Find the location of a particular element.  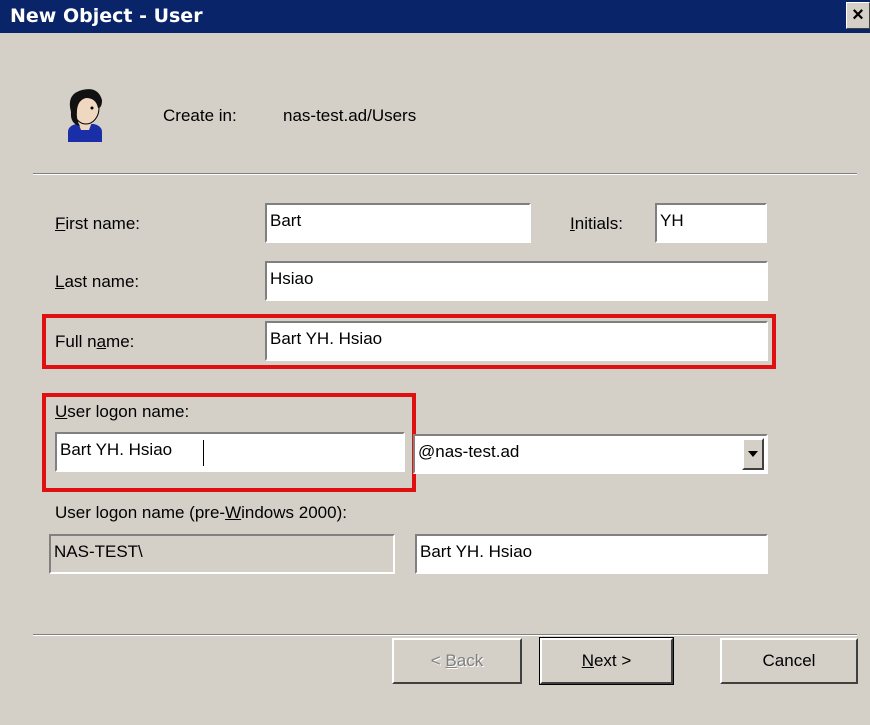

next-button: Next > is located at coordinates (606, 661).